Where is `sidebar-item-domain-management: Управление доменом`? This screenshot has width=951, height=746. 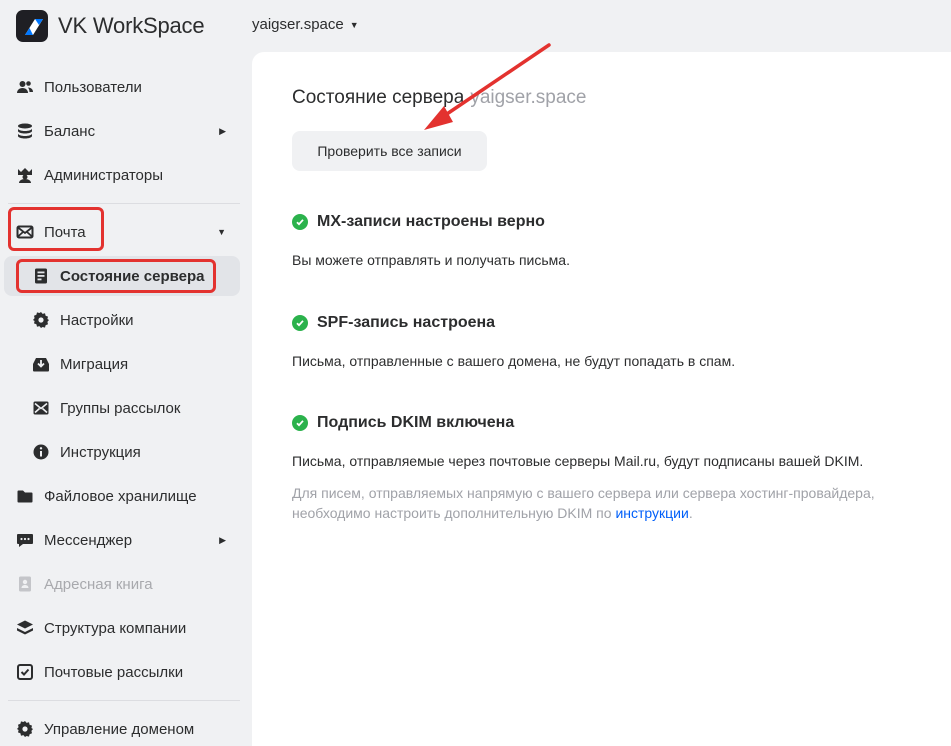
sidebar-item-domain-management: Управление доменом is located at coordinates (120, 727).